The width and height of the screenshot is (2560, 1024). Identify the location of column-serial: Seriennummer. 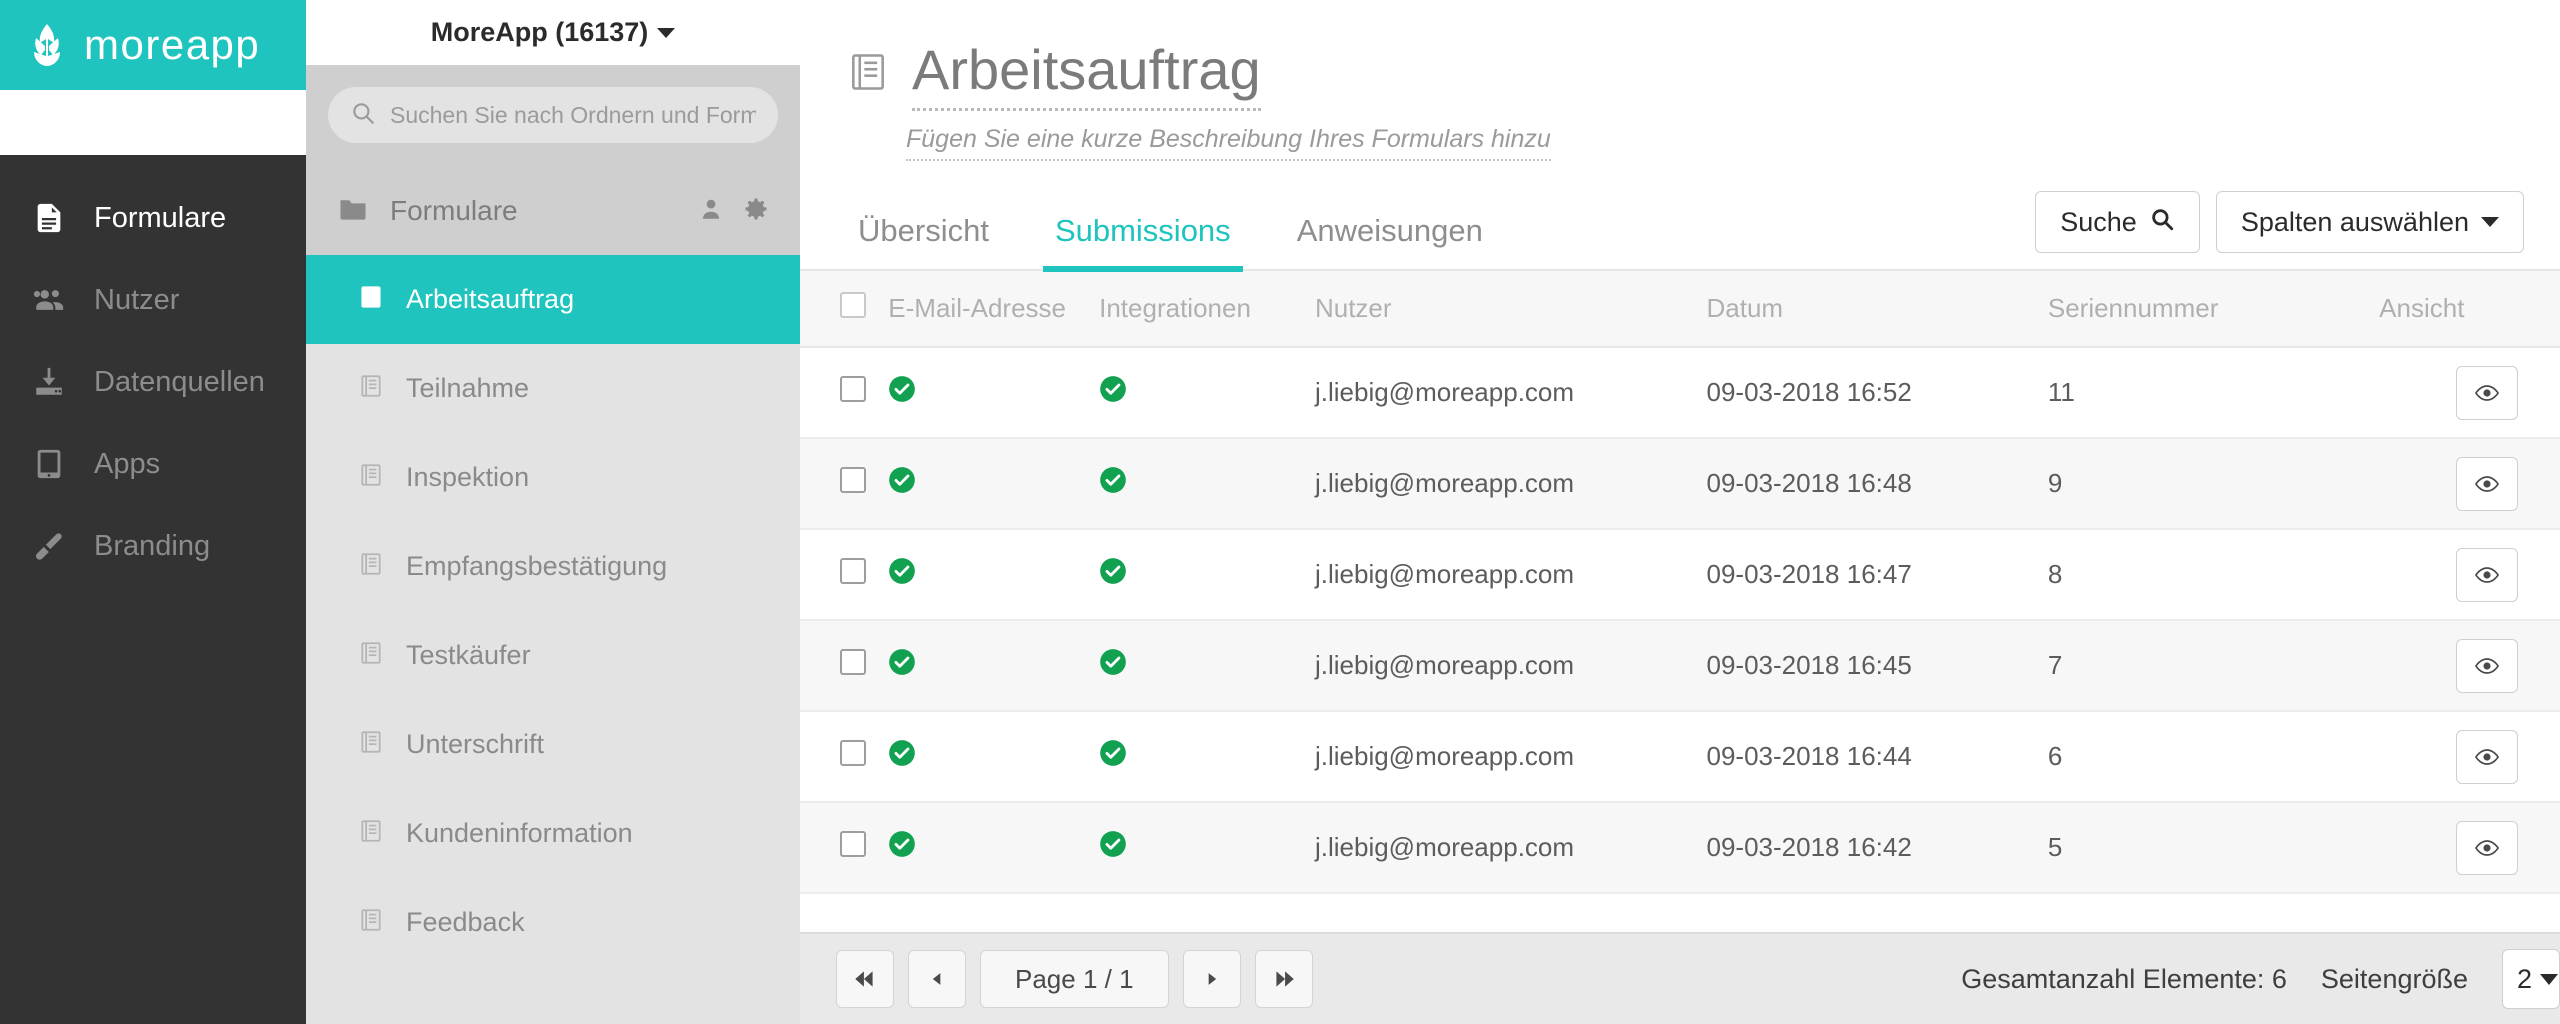
(2203, 310).